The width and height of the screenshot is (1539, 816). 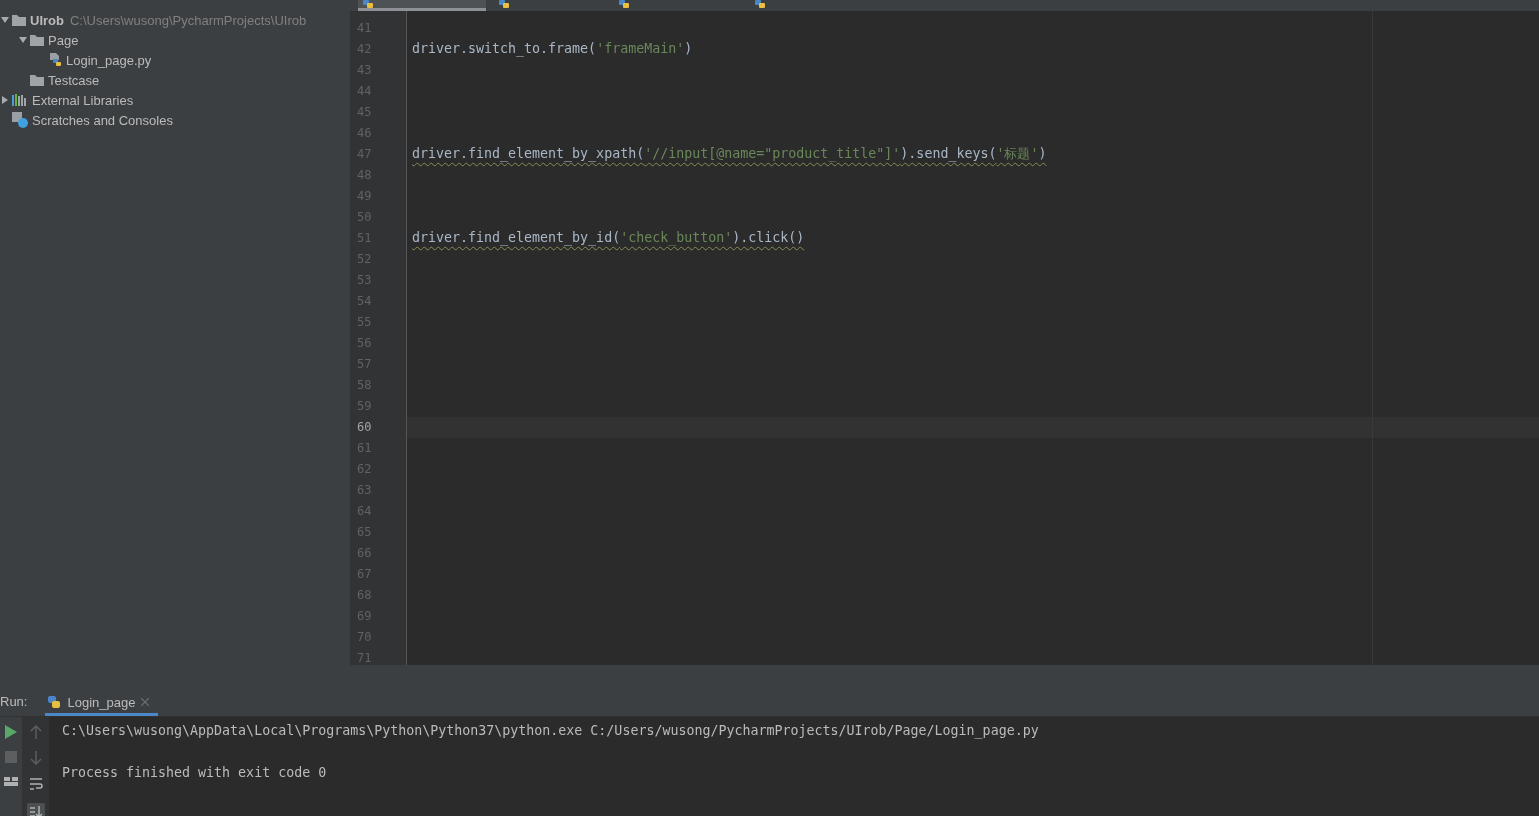 What do you see at coordinates (109, 60) in the screenshot?
I see `tree-item: Login_page.py` at bounding box center [109, 60].